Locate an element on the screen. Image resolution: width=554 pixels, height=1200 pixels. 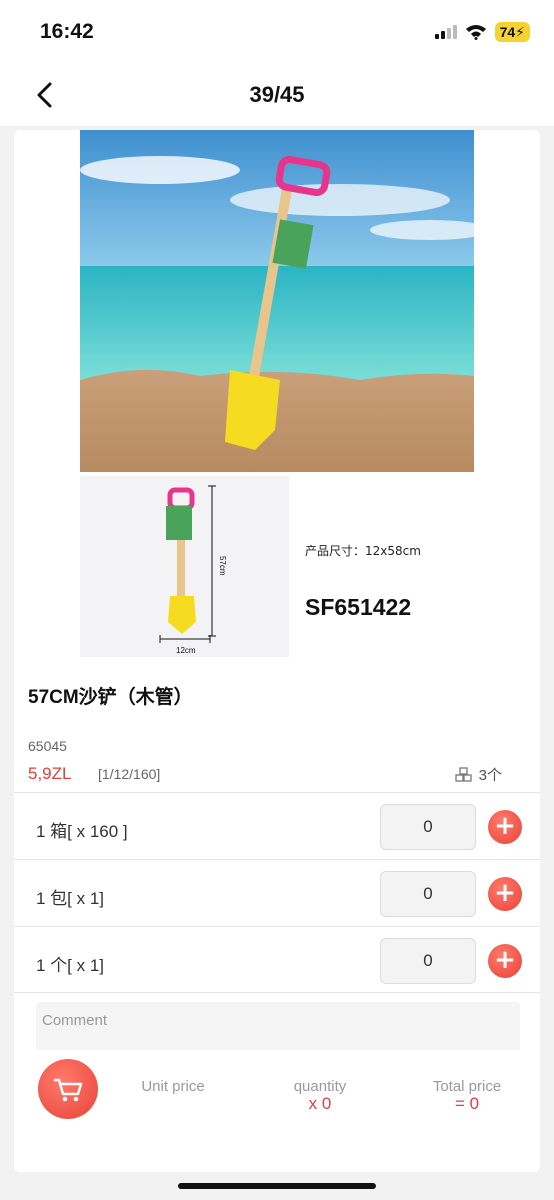
battery-indicator: 74⚡ is located at coordinates (512, 32).